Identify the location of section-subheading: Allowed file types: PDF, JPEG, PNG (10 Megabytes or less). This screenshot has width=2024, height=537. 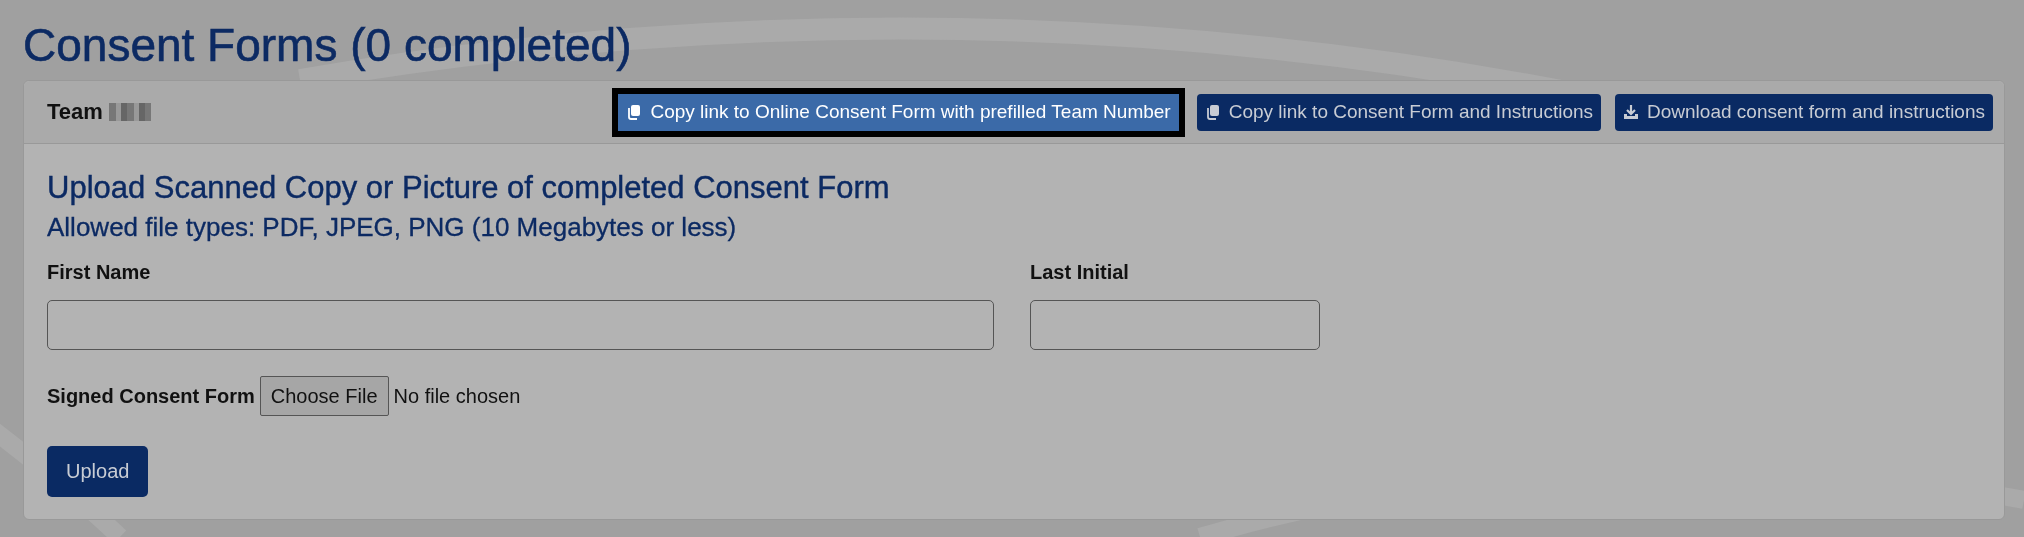
(392, 227).